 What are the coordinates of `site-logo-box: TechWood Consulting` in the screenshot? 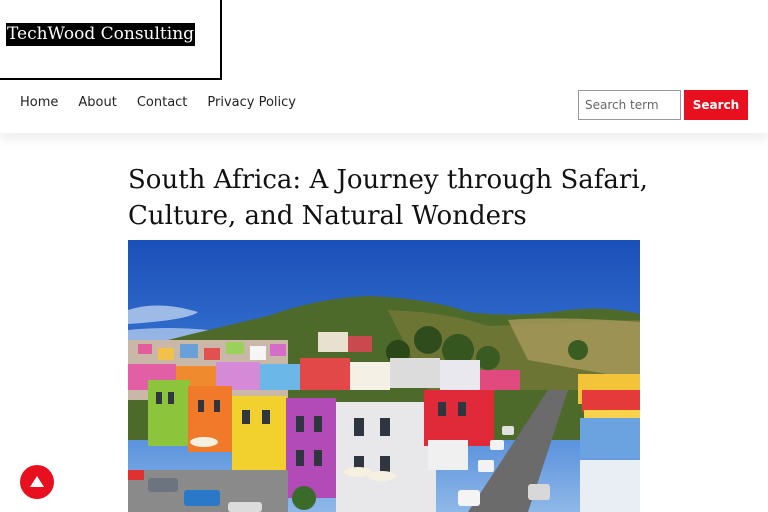 It's located at (111, 40).